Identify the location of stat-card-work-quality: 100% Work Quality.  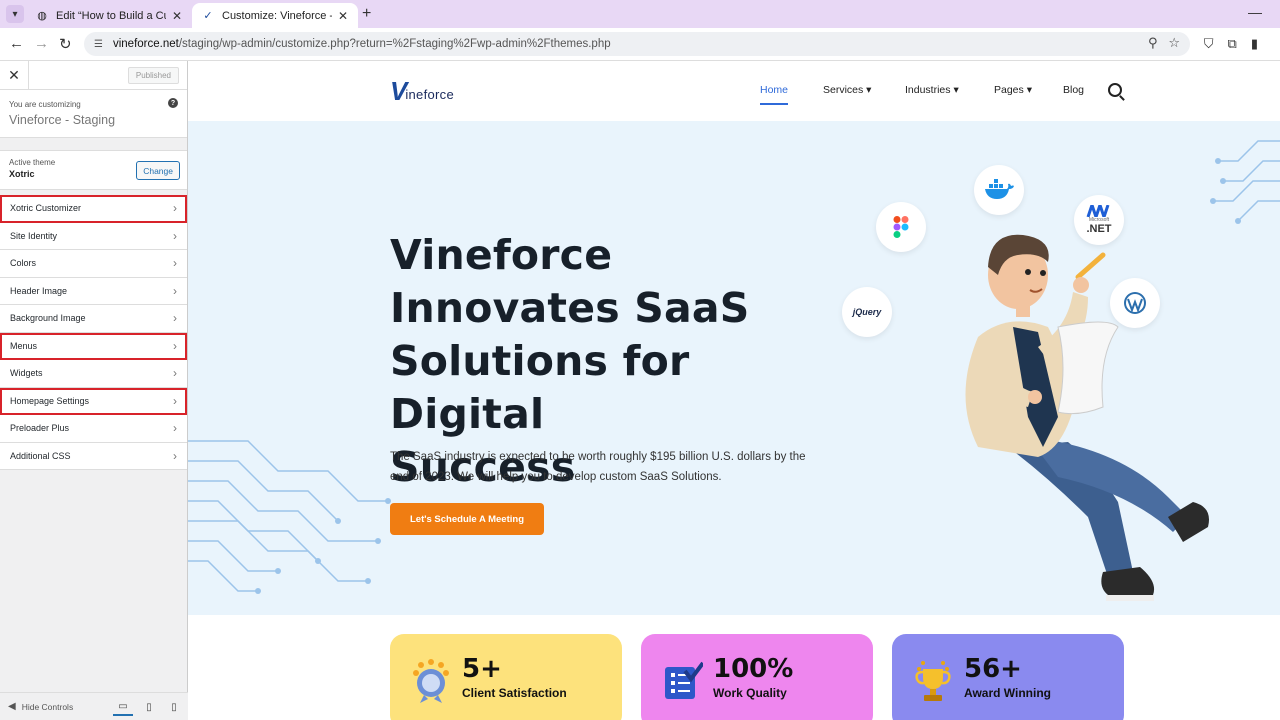
(757, 677).